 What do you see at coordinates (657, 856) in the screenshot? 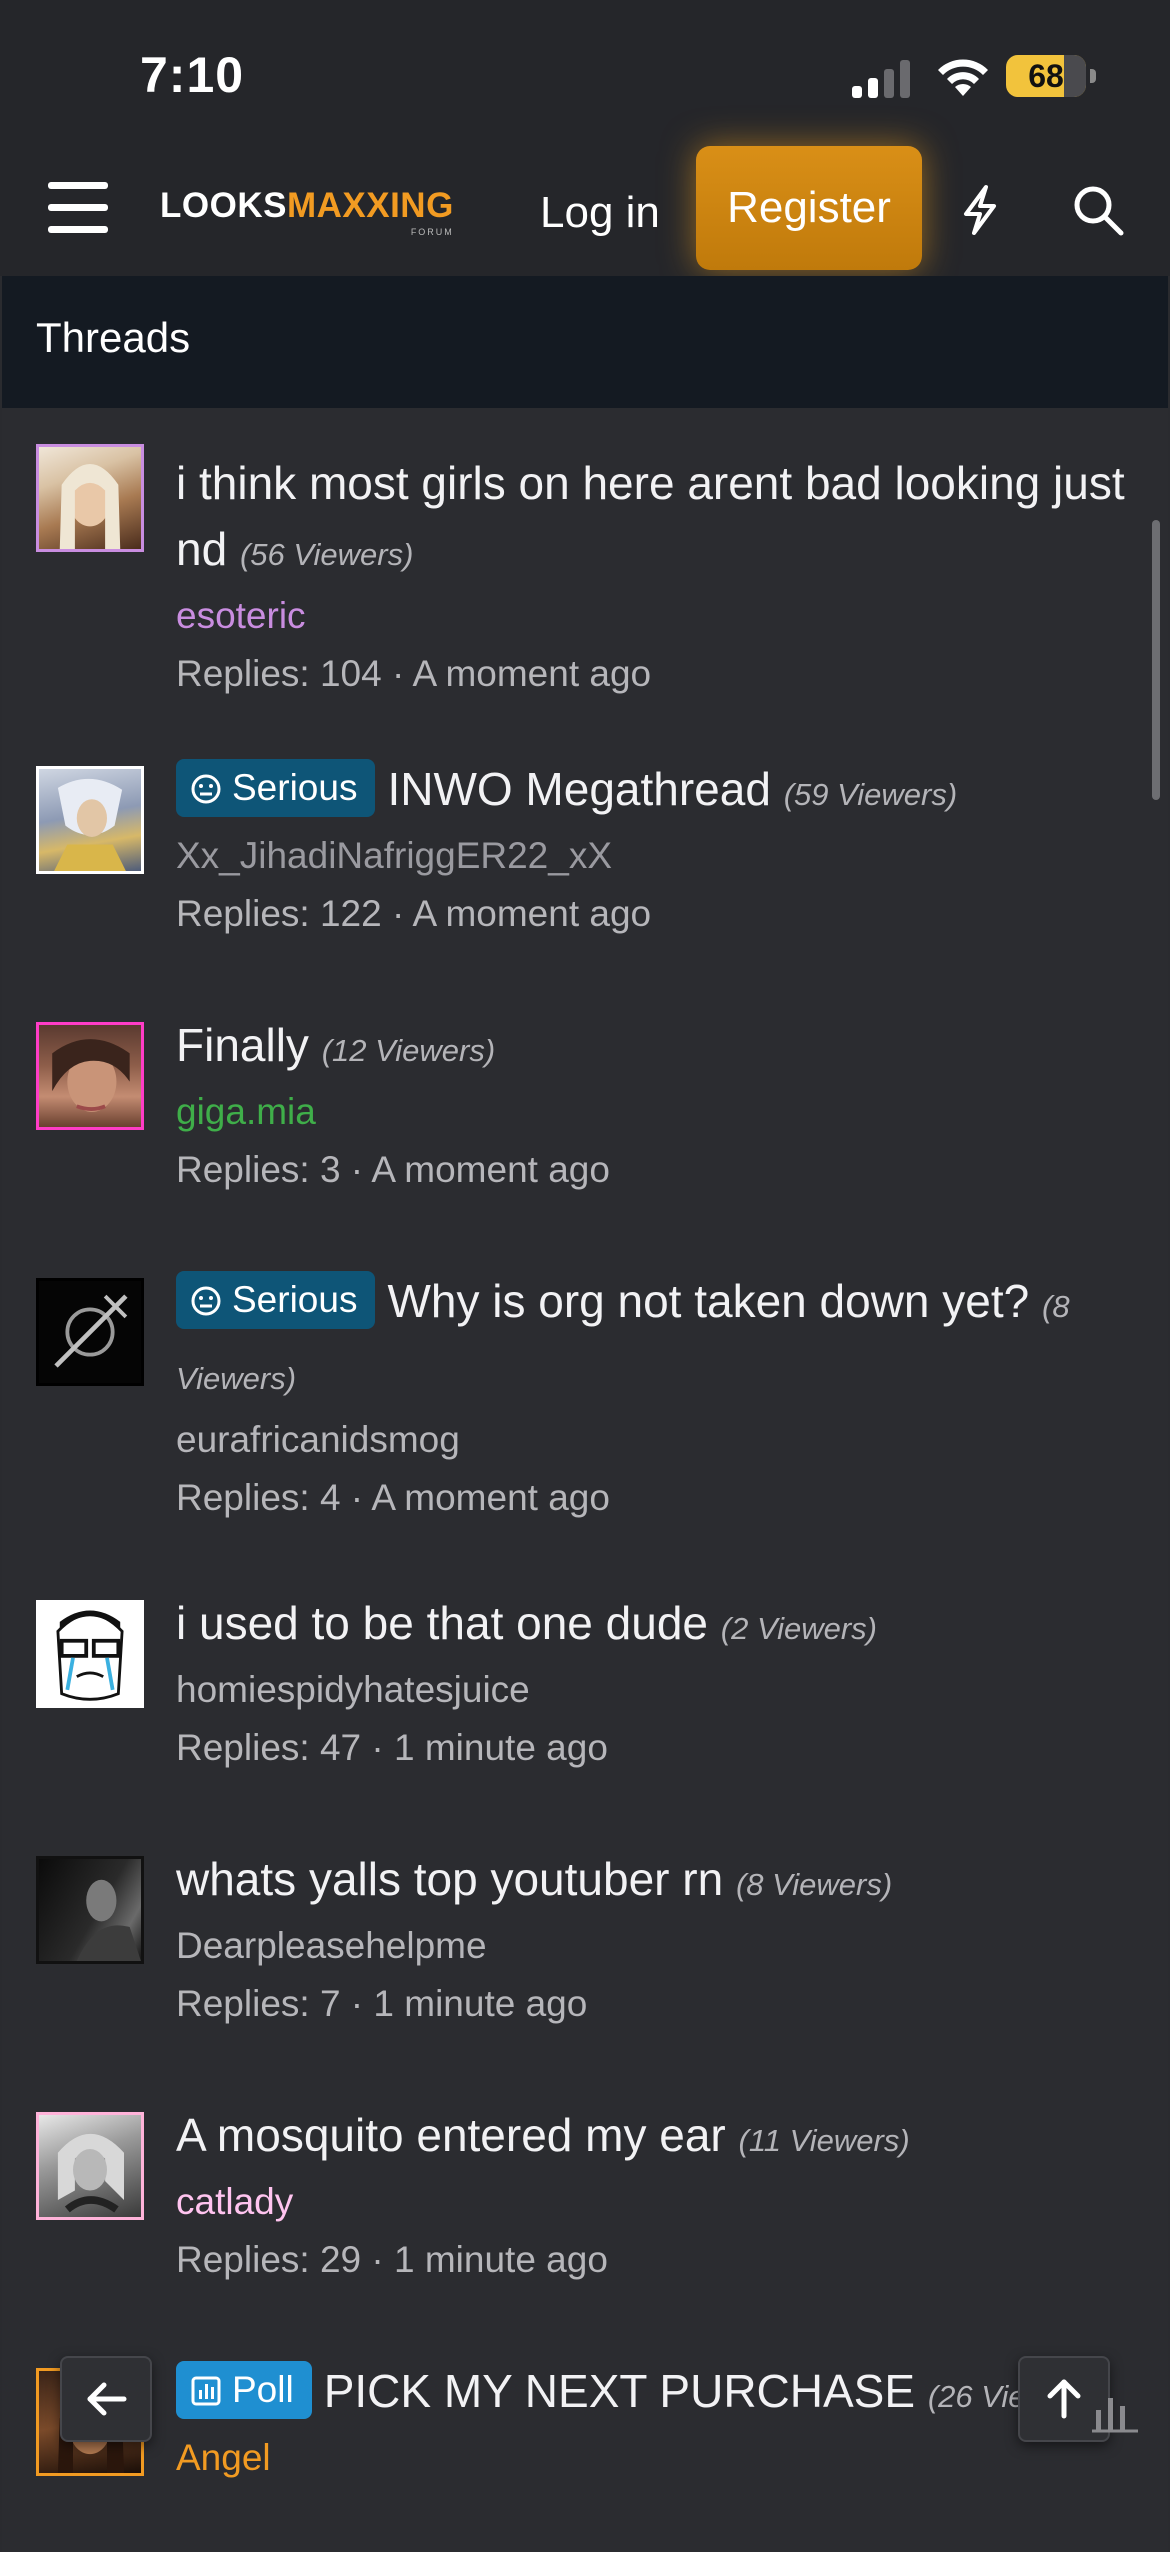
I see `thread-author: Xx_JihadiNafriggER22_xX` at bounding box center [657, 856].